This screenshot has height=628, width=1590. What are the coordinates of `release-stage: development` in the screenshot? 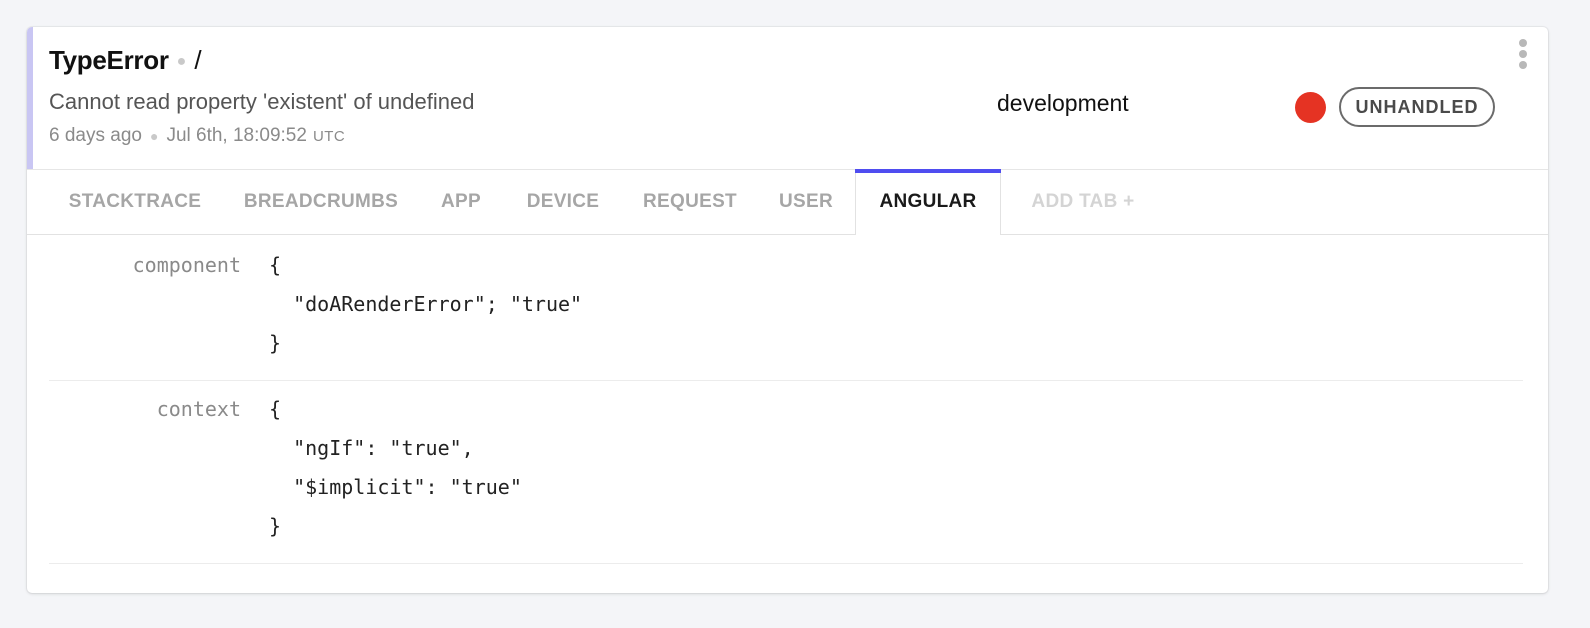 It's located at (1063, 103).